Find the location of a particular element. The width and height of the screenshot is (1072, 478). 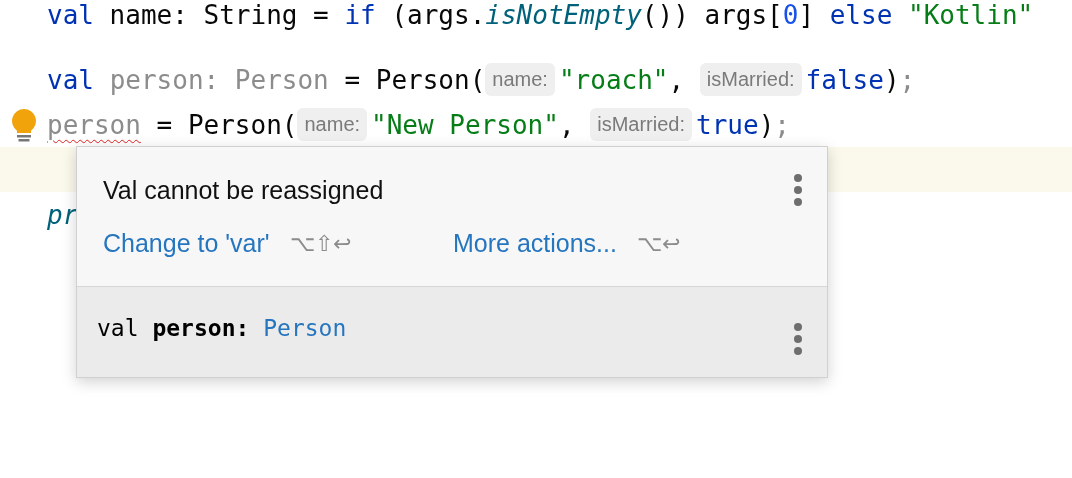

code-token: else is located at coordinates (861, 15).